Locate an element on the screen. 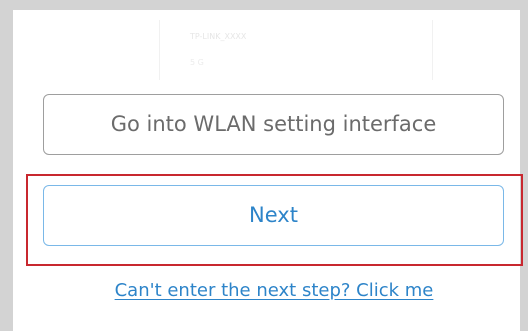  faded-sub-text: 5 G is located at coordinates (197, 62).